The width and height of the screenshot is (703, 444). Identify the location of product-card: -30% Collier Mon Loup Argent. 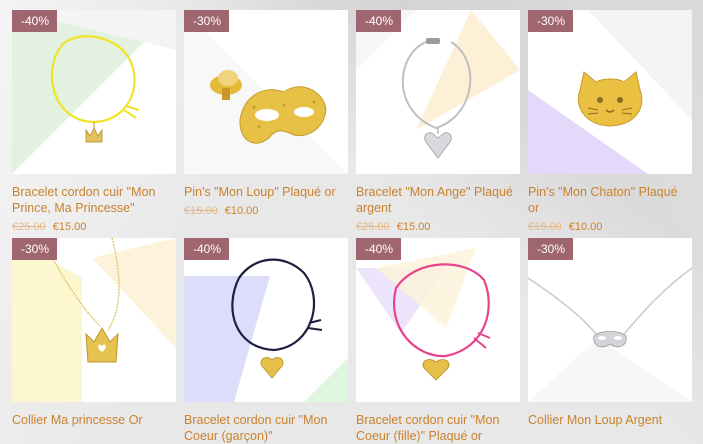
(610, 333).